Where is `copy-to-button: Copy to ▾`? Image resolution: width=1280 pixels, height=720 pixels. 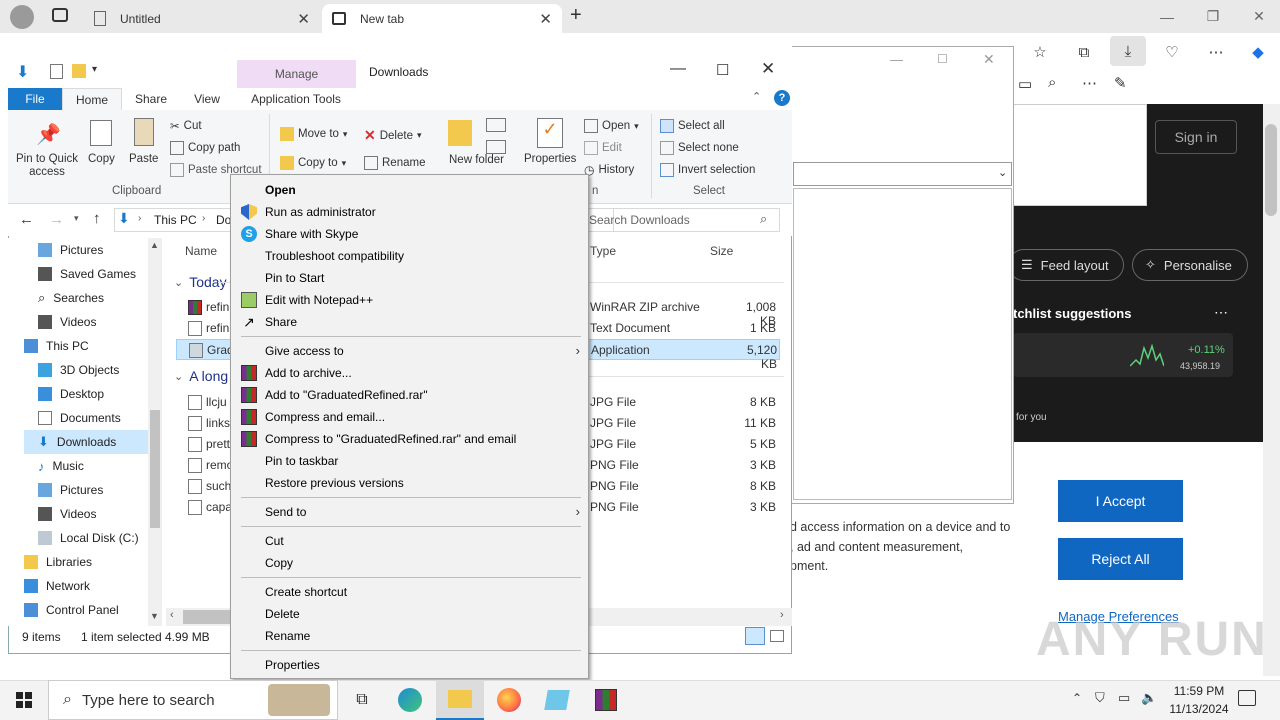
copy-to-button: Copy to ▾ is located at coordinates (313, 163).